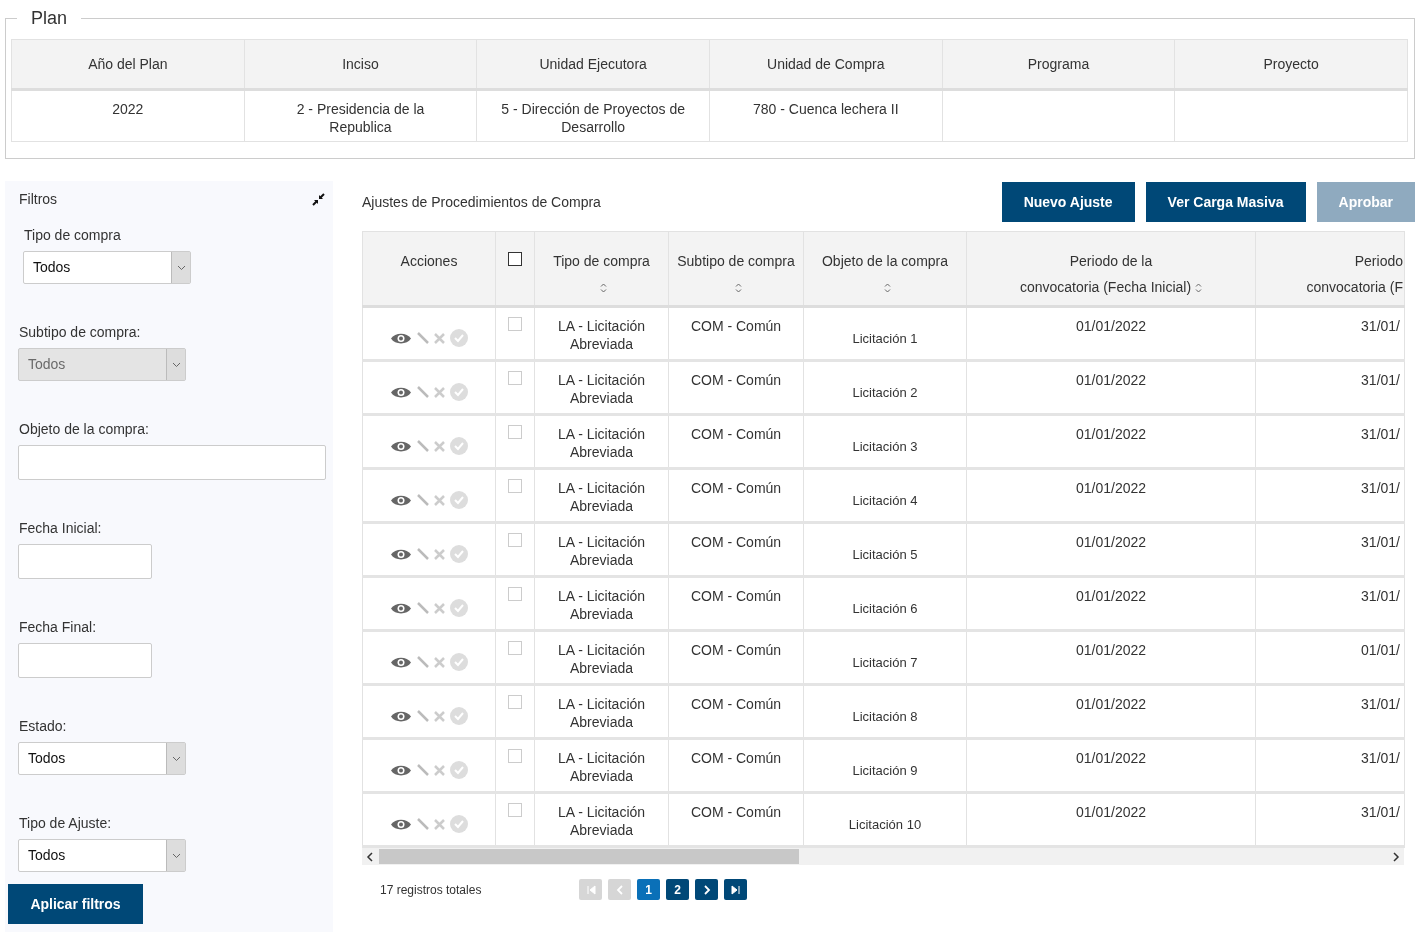  Describe the element at coordinates (172, 462) in the screenshot. I see `input-field` at that location.